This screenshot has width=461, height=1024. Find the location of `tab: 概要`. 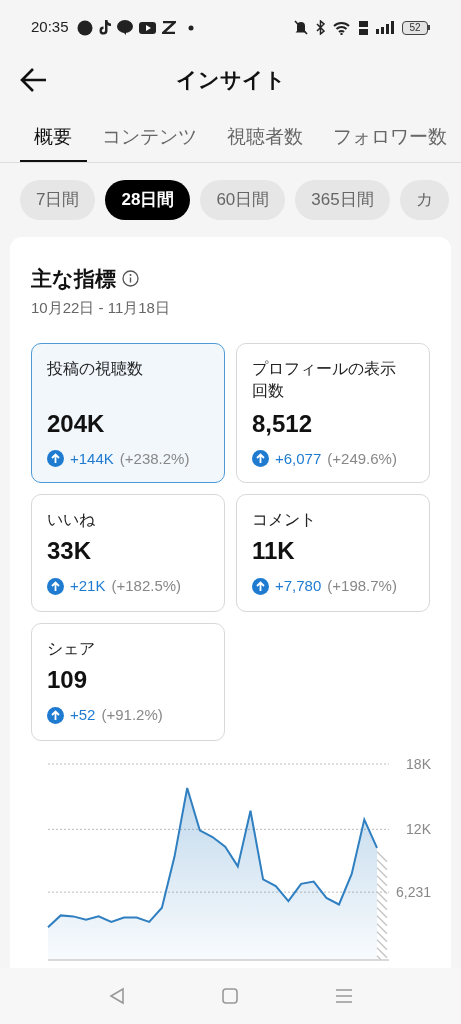

tab: 概要 is located at coordinates (53, 138).